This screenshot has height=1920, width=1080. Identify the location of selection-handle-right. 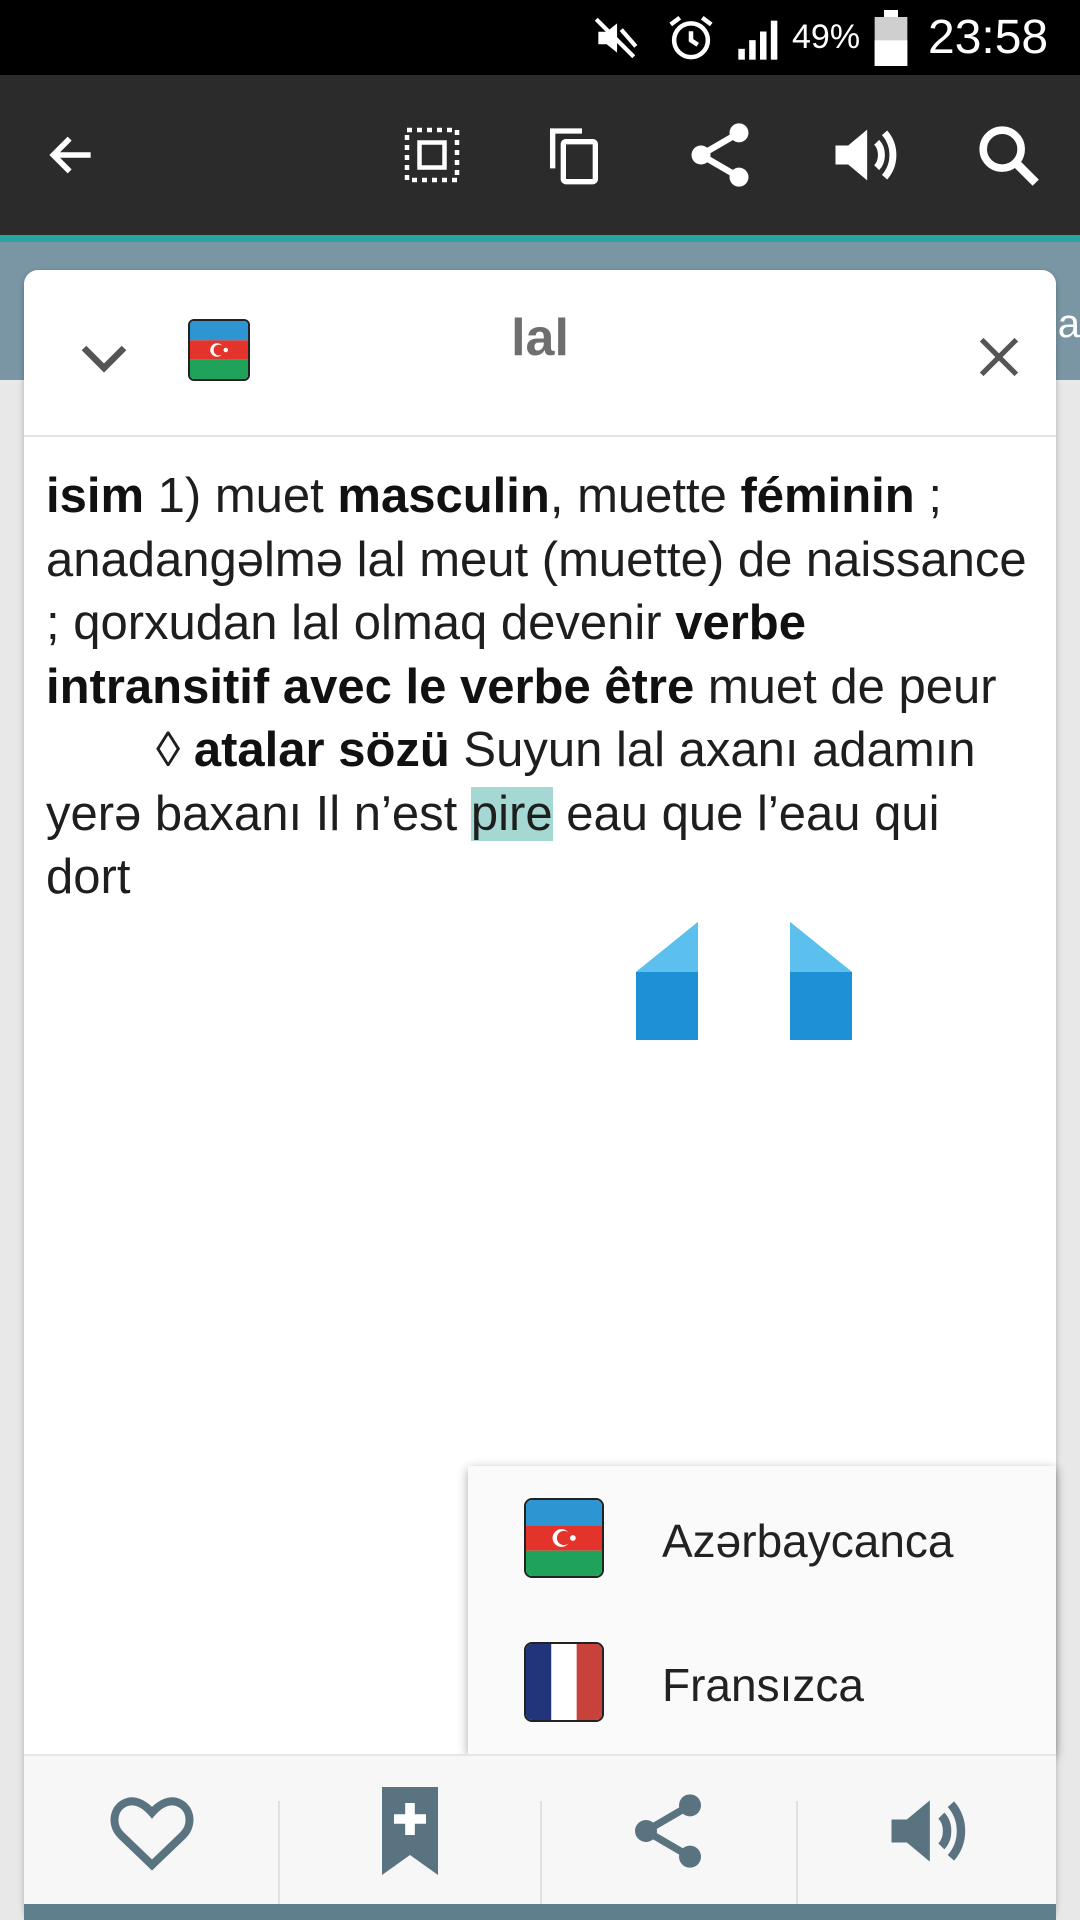
(821, 983).